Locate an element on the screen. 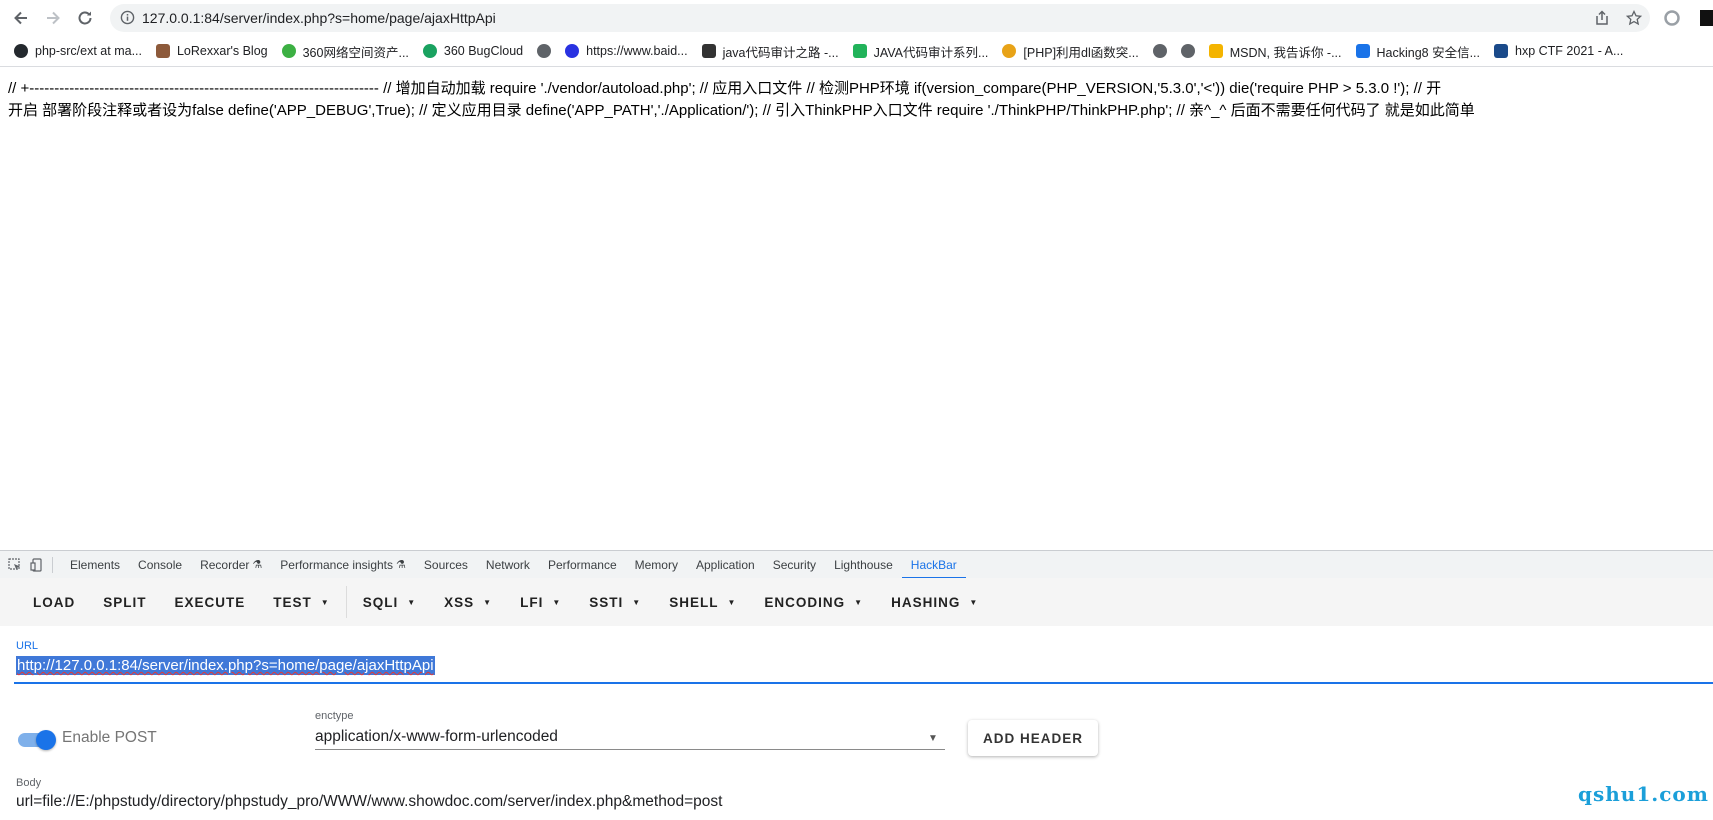 The image size is (1713, 820). reload-button is located at coordinates (85, 18).